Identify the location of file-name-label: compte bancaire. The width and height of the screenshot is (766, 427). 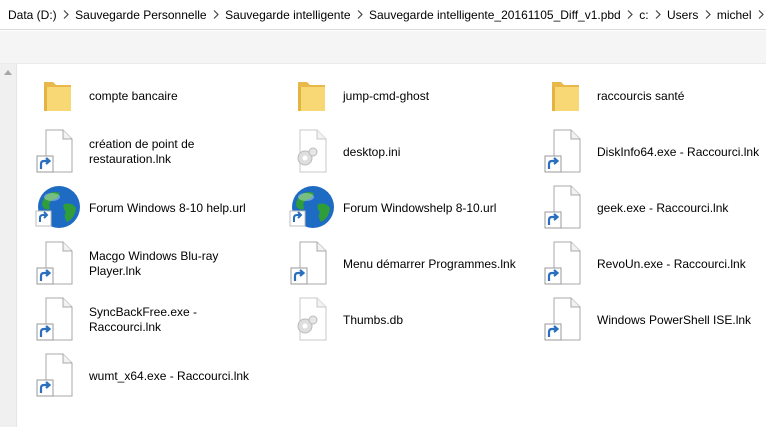
(133, 95).